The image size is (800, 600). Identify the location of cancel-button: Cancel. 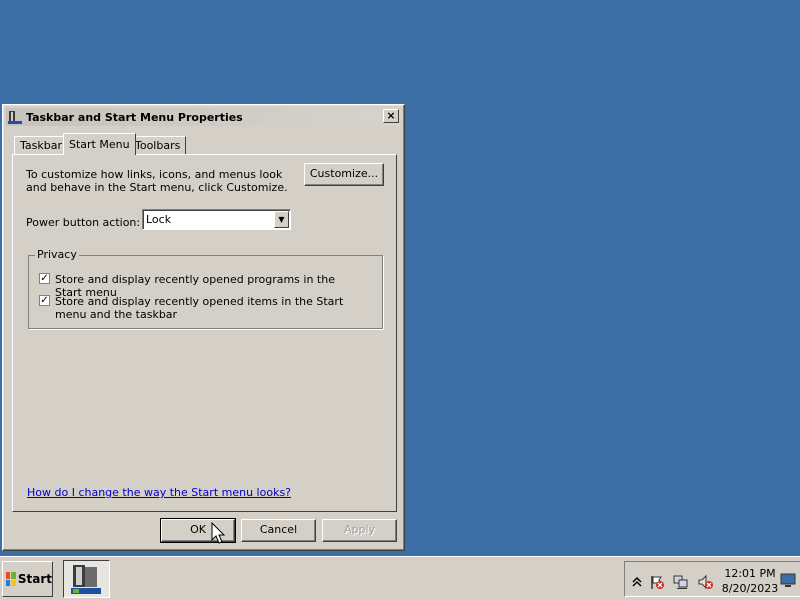
(278, 530).